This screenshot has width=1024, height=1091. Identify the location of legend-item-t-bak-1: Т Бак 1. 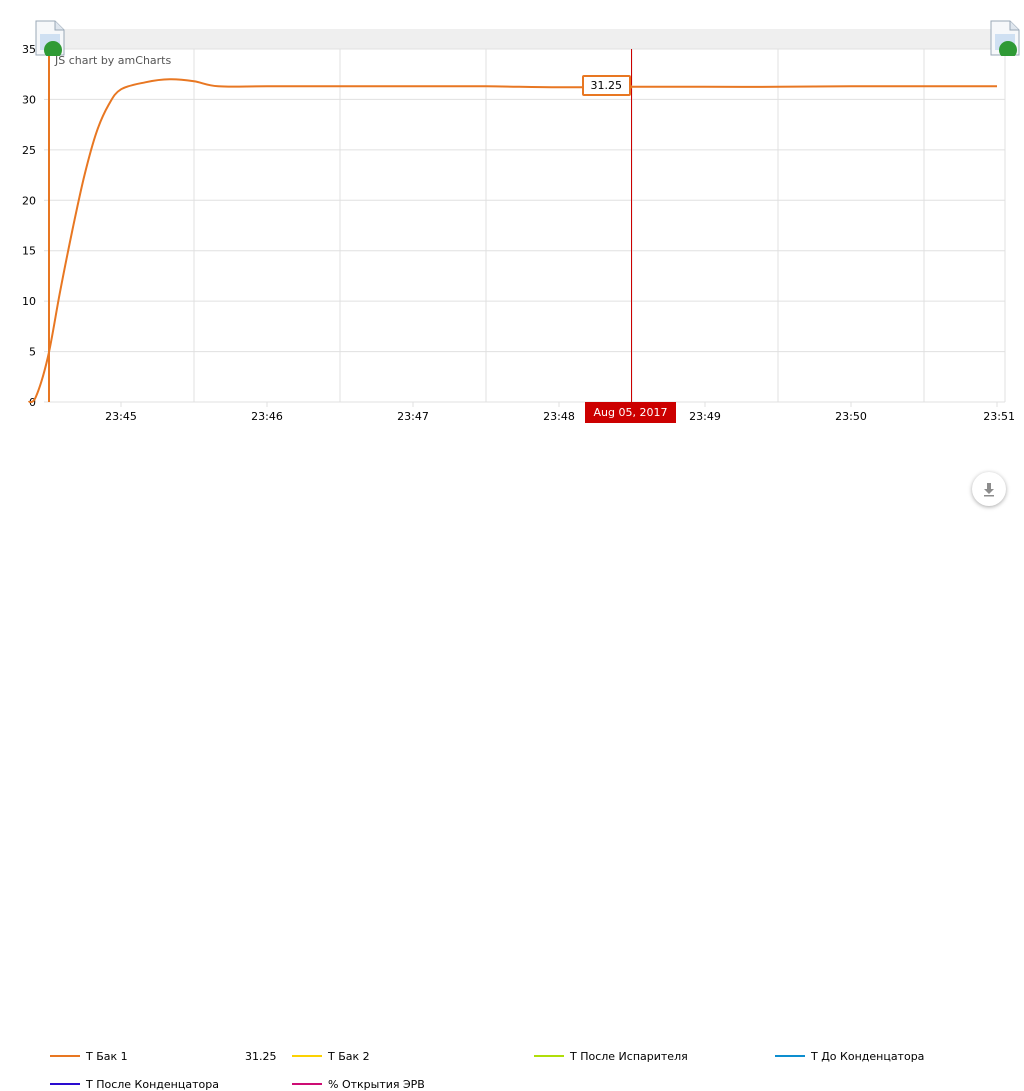
(89, 1056).